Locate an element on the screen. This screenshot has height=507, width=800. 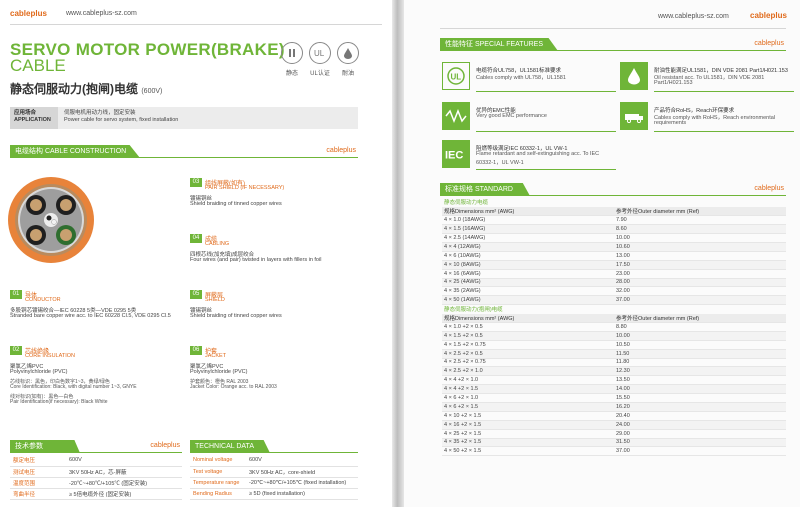
table-row: 4 × 2.5 +2 × 1.0 12.30 is located at coordinates (614, 371).